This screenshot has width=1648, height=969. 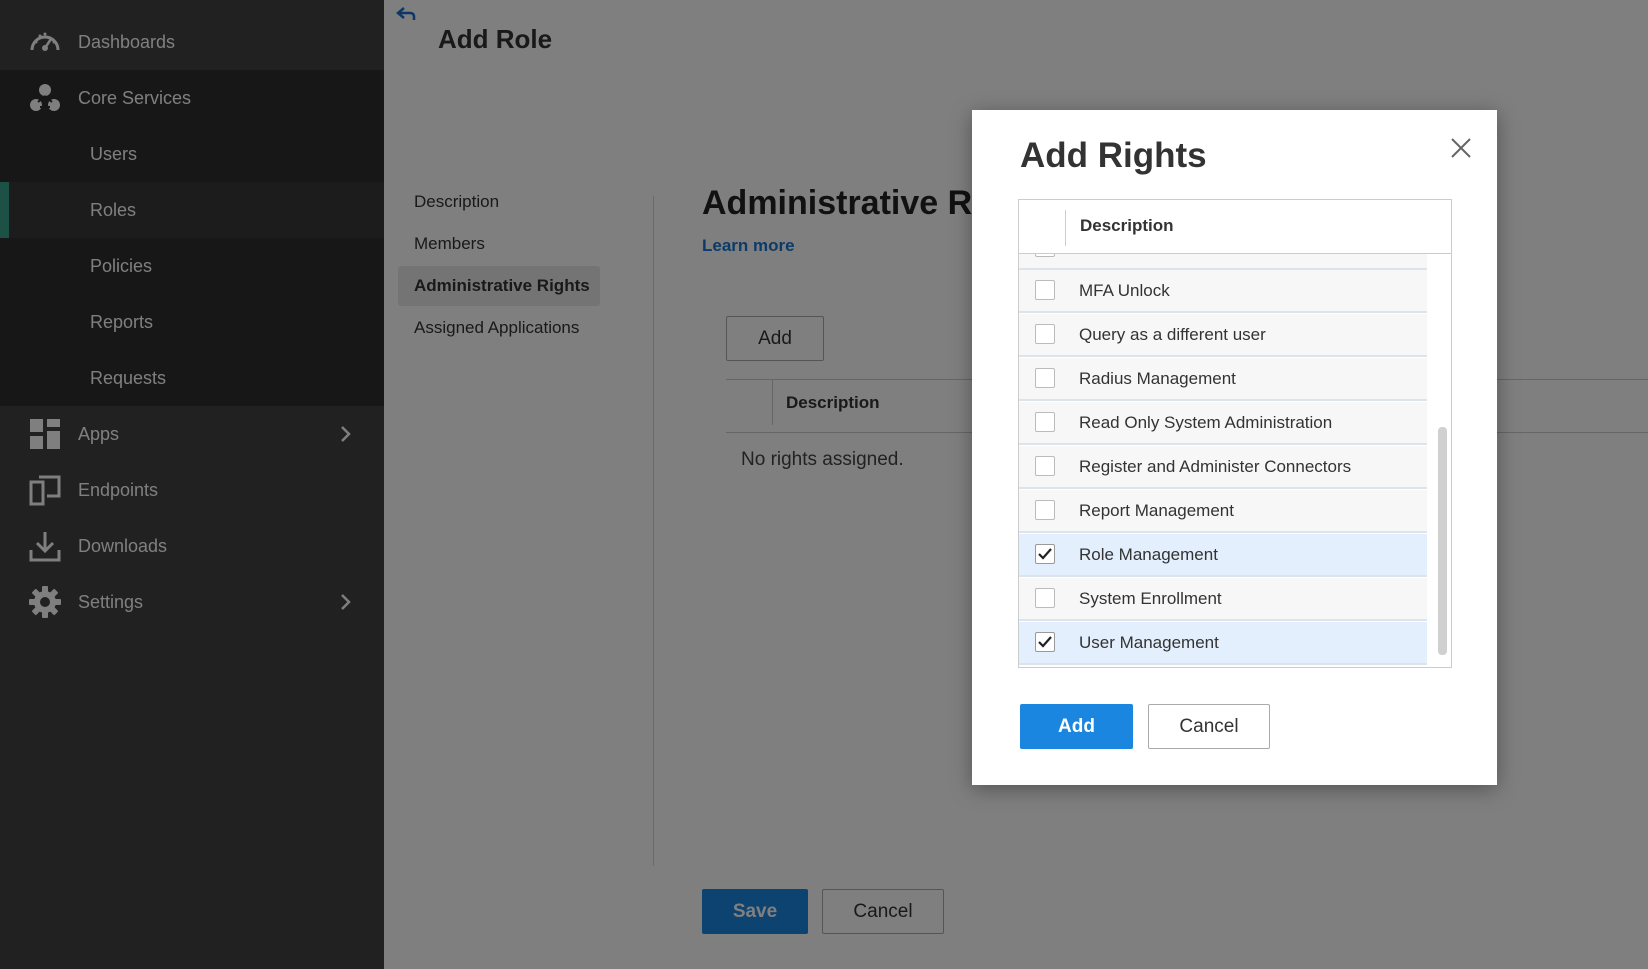 What do you see at coordinates (1442, 541) in the screenshot?
I see `scrollbar-thumb` at bounding box center [1442, 541].